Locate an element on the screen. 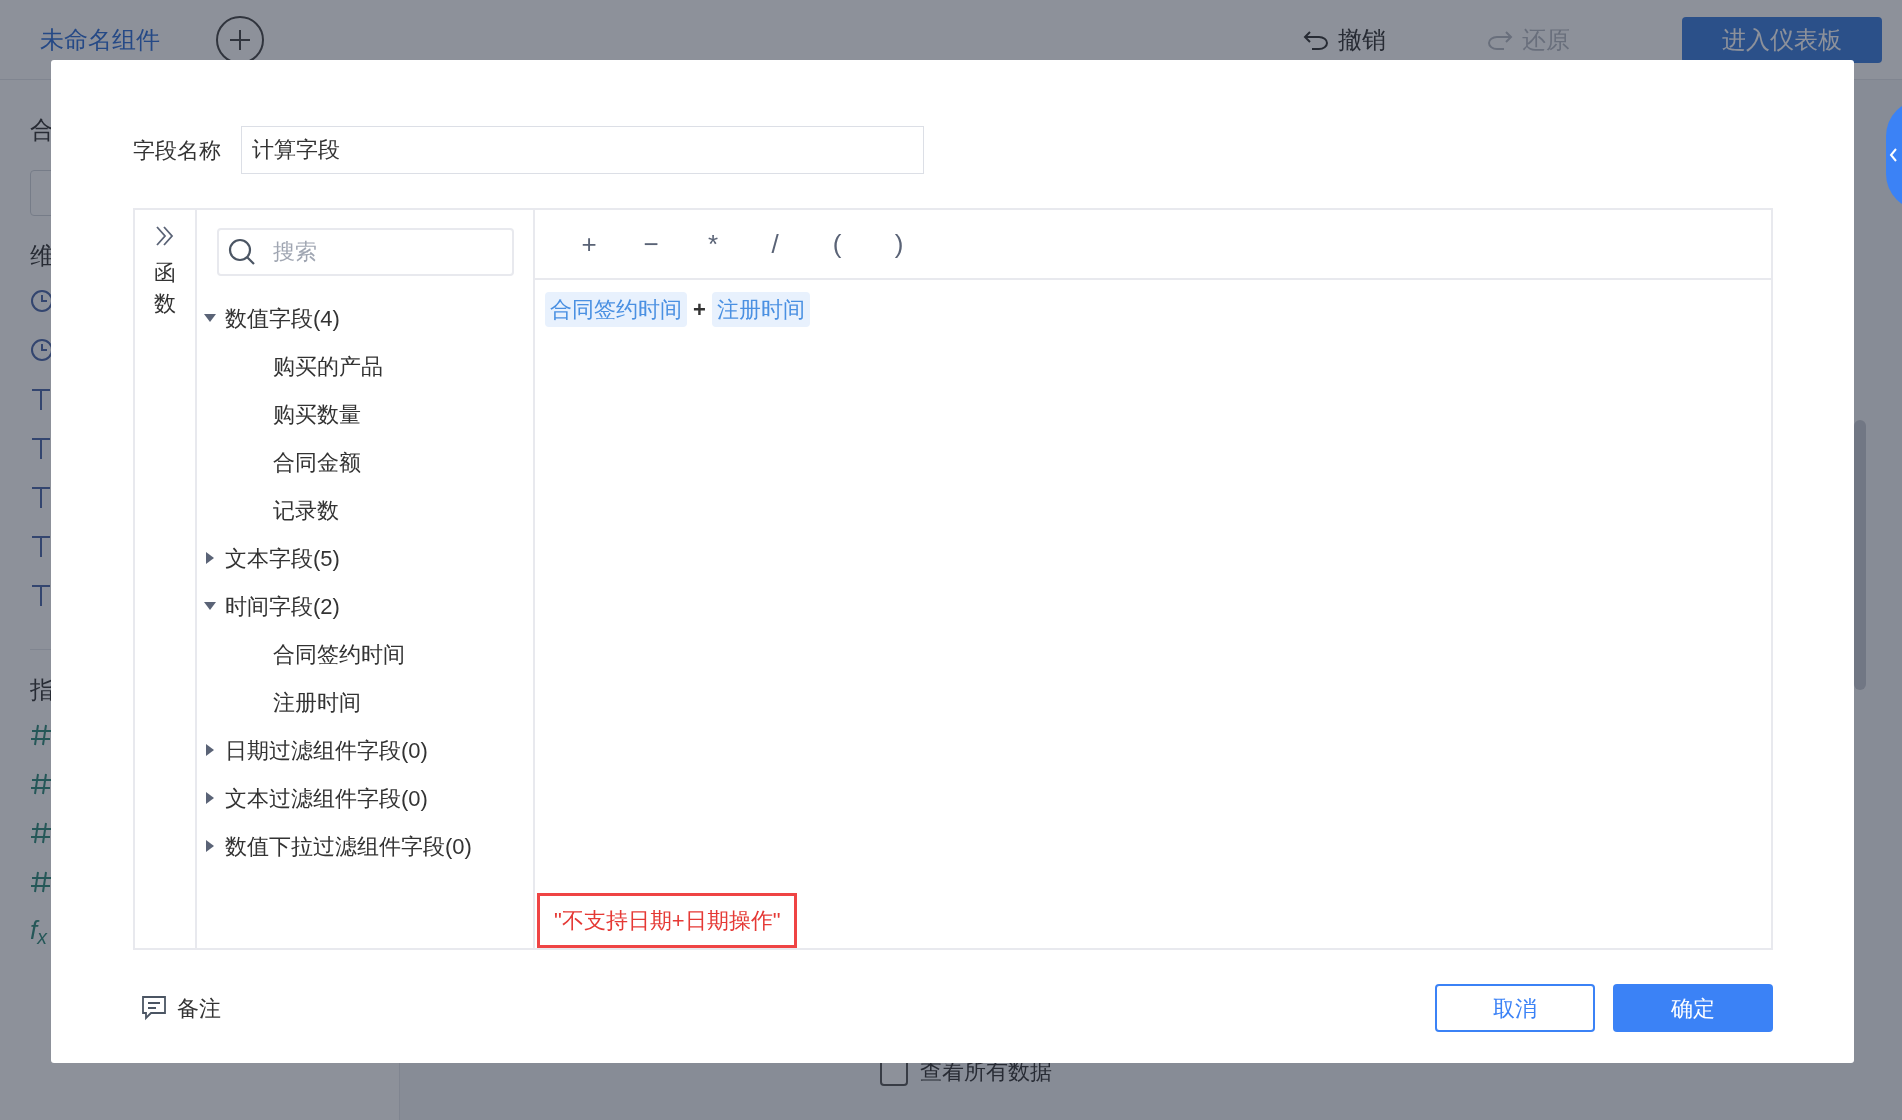 The width and height of the screenshot is (1902, 1120). tree-group: 文本过滤组件字段(0) is located at coordinates (315, 798).